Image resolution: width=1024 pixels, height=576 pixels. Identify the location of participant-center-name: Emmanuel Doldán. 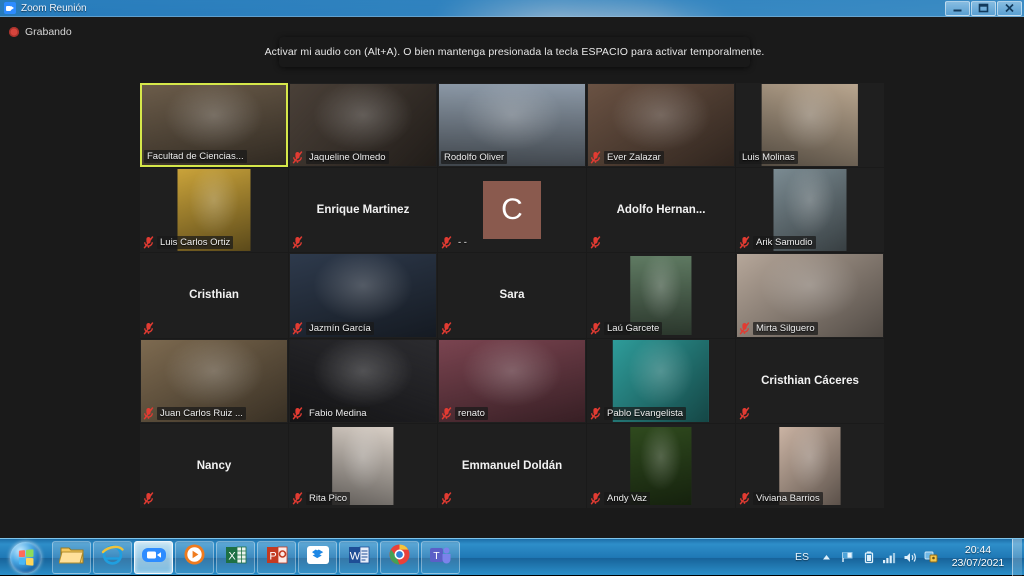
(512, 466).